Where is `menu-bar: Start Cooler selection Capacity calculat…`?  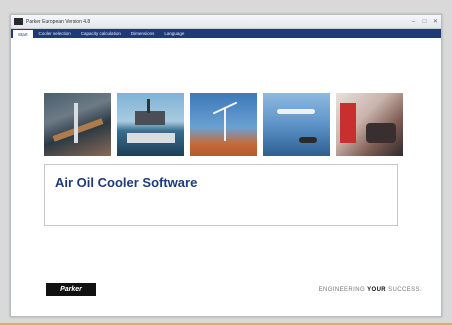 menu-bar: Start Cooler selection Capacity calculat… is located at coordinates (226, 33).